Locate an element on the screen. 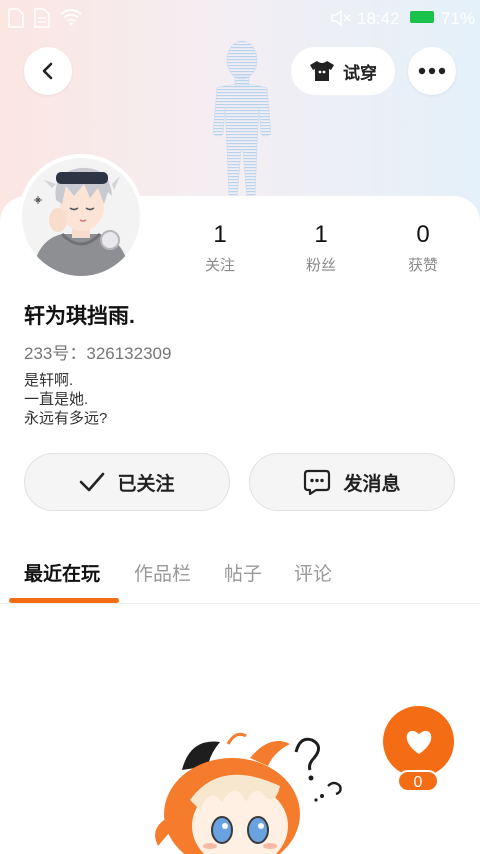 The height and width of the screenshot is (854, 480). stat-label: 获赞 is located at coordinates (422, 265).